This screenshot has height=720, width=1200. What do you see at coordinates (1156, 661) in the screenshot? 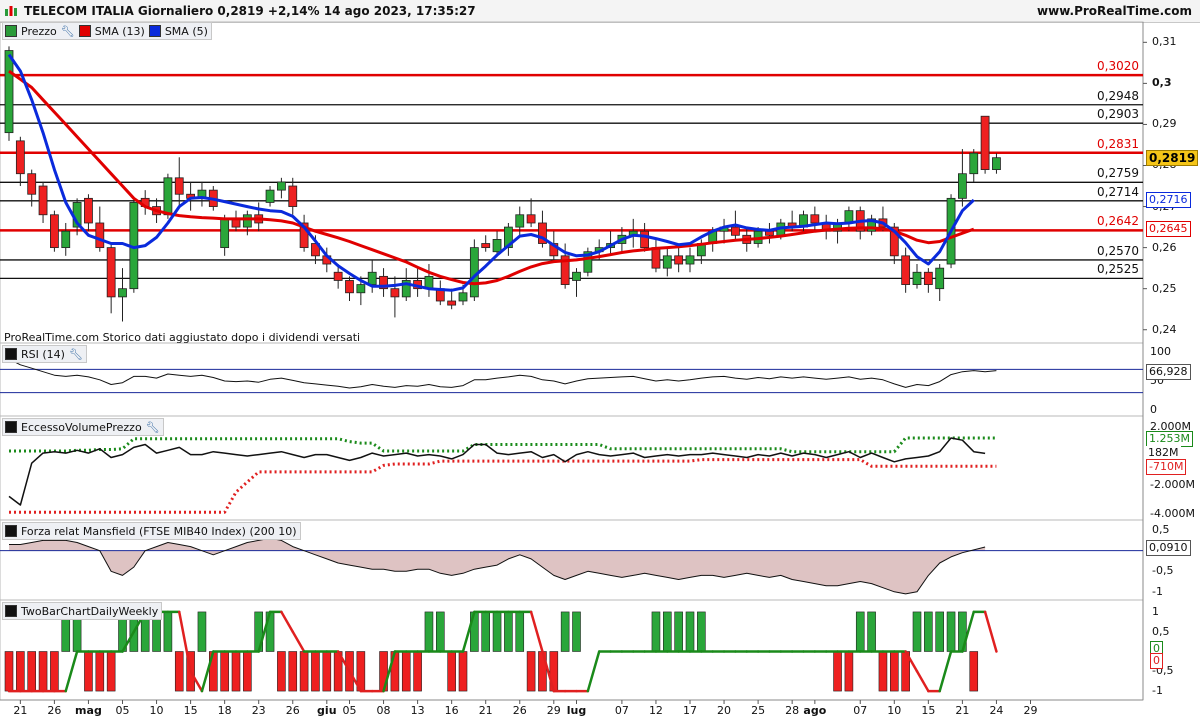
I see `twobar-red-tag: 0` at bounding box center [1156, 661].